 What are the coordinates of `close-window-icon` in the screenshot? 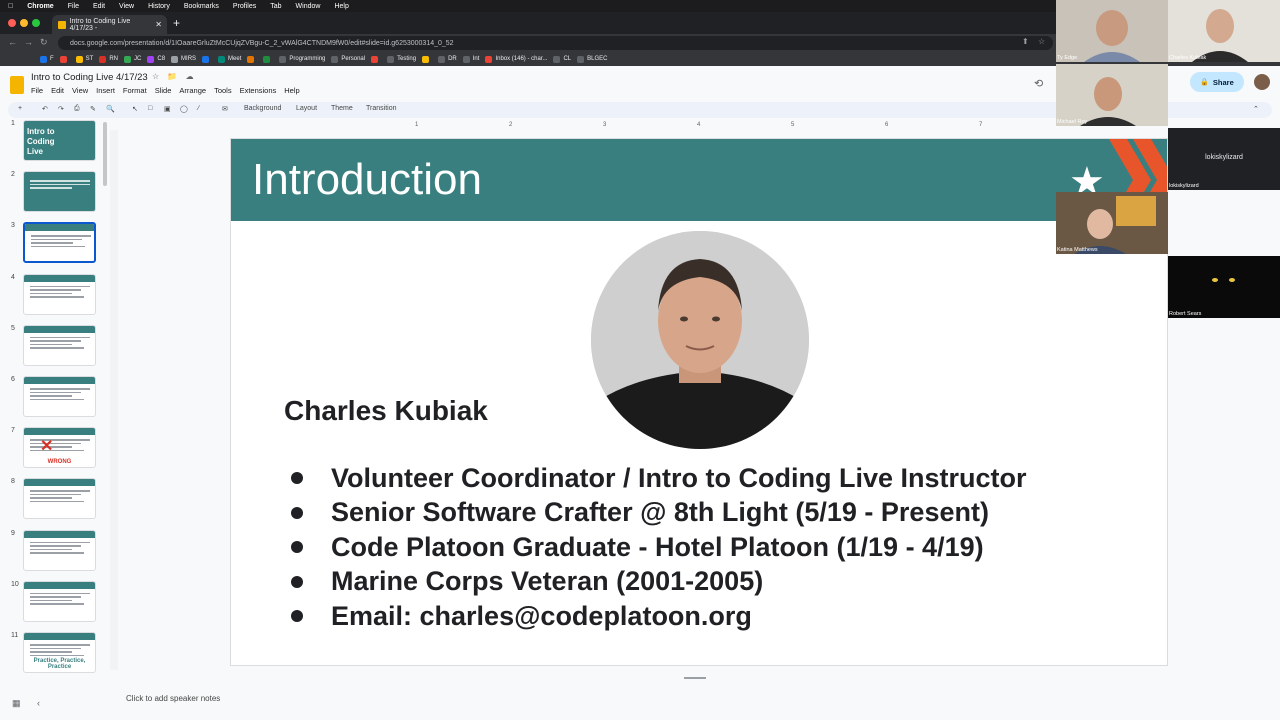 It's located at (12, 23).